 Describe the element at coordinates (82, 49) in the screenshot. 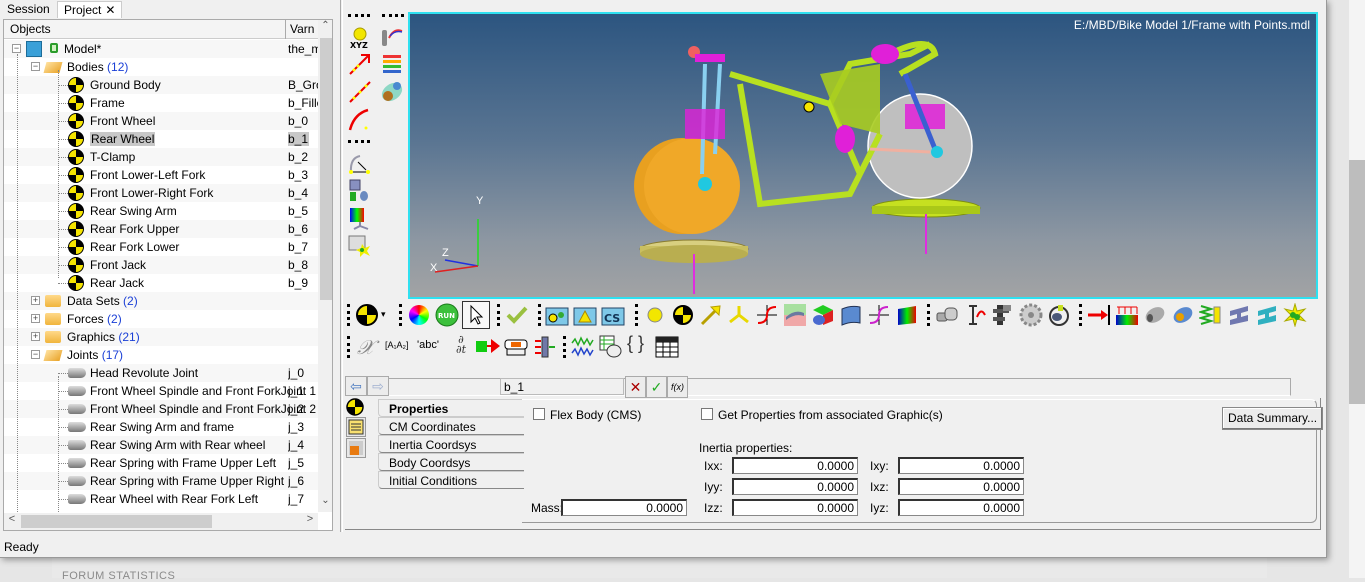

I see `tree-item-label: Model*` at that location.